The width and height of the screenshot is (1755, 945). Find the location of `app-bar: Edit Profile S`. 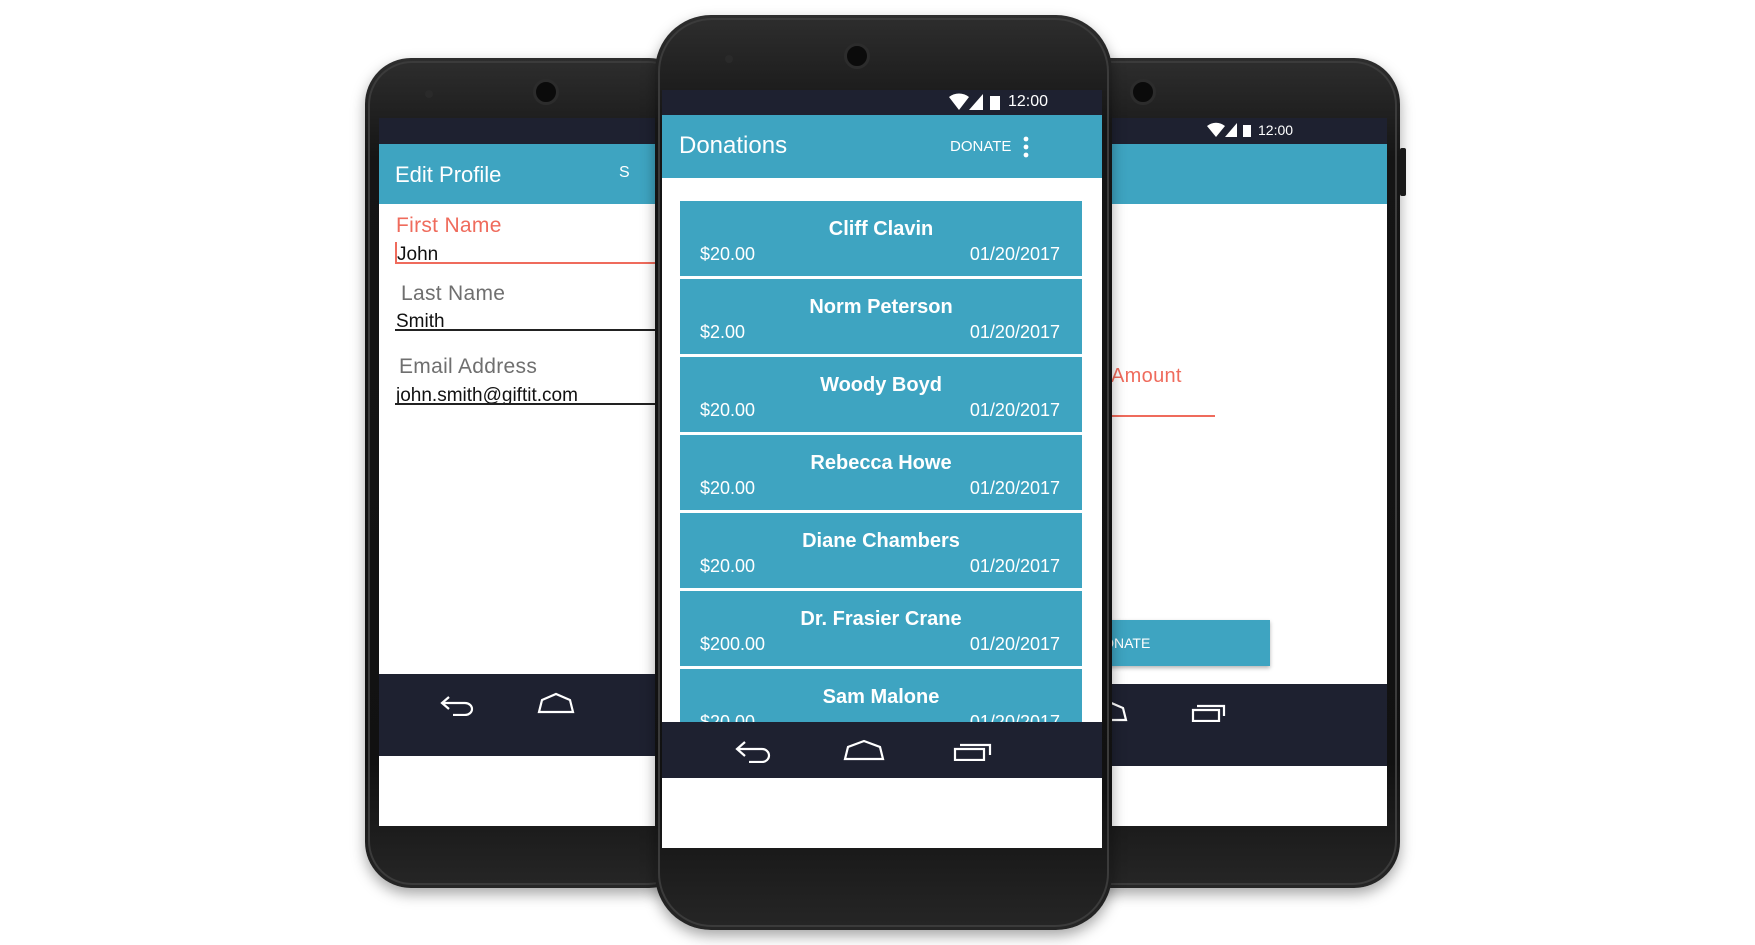

app-bar: Edit Profile S is located at coordinates (537, 174).